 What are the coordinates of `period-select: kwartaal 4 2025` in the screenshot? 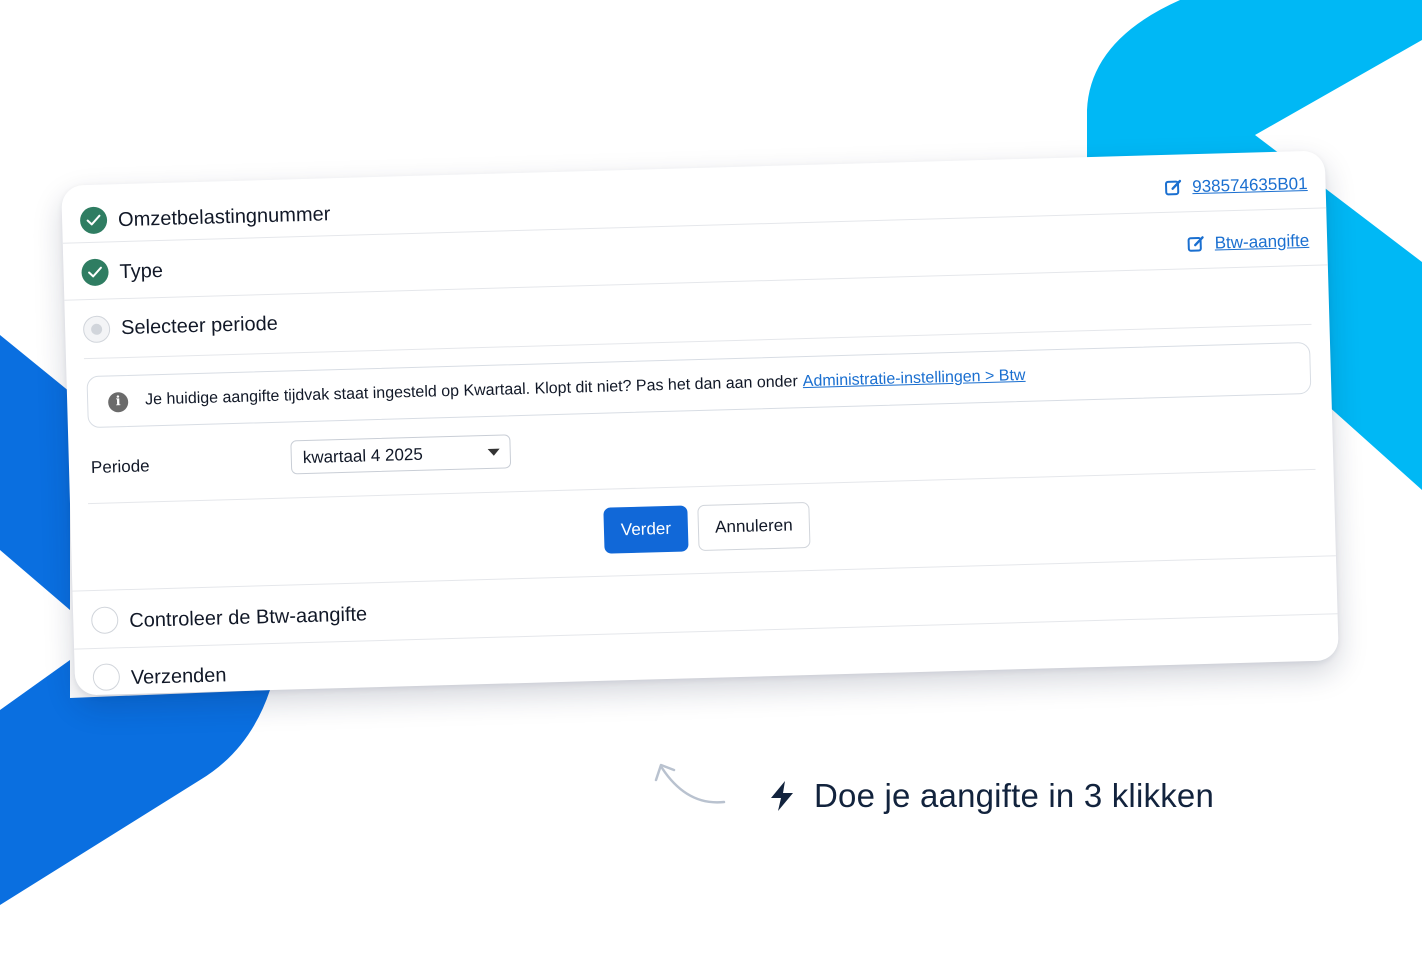 It's located at (401, 454).